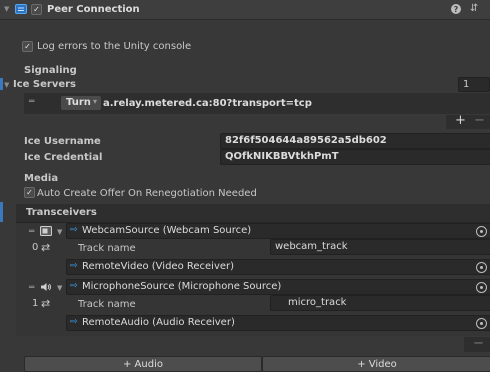 The image size is (490, 372). Describe the element at coordinates (479, 120) in the screenshot. I see `remove-server-button: −` at that location.